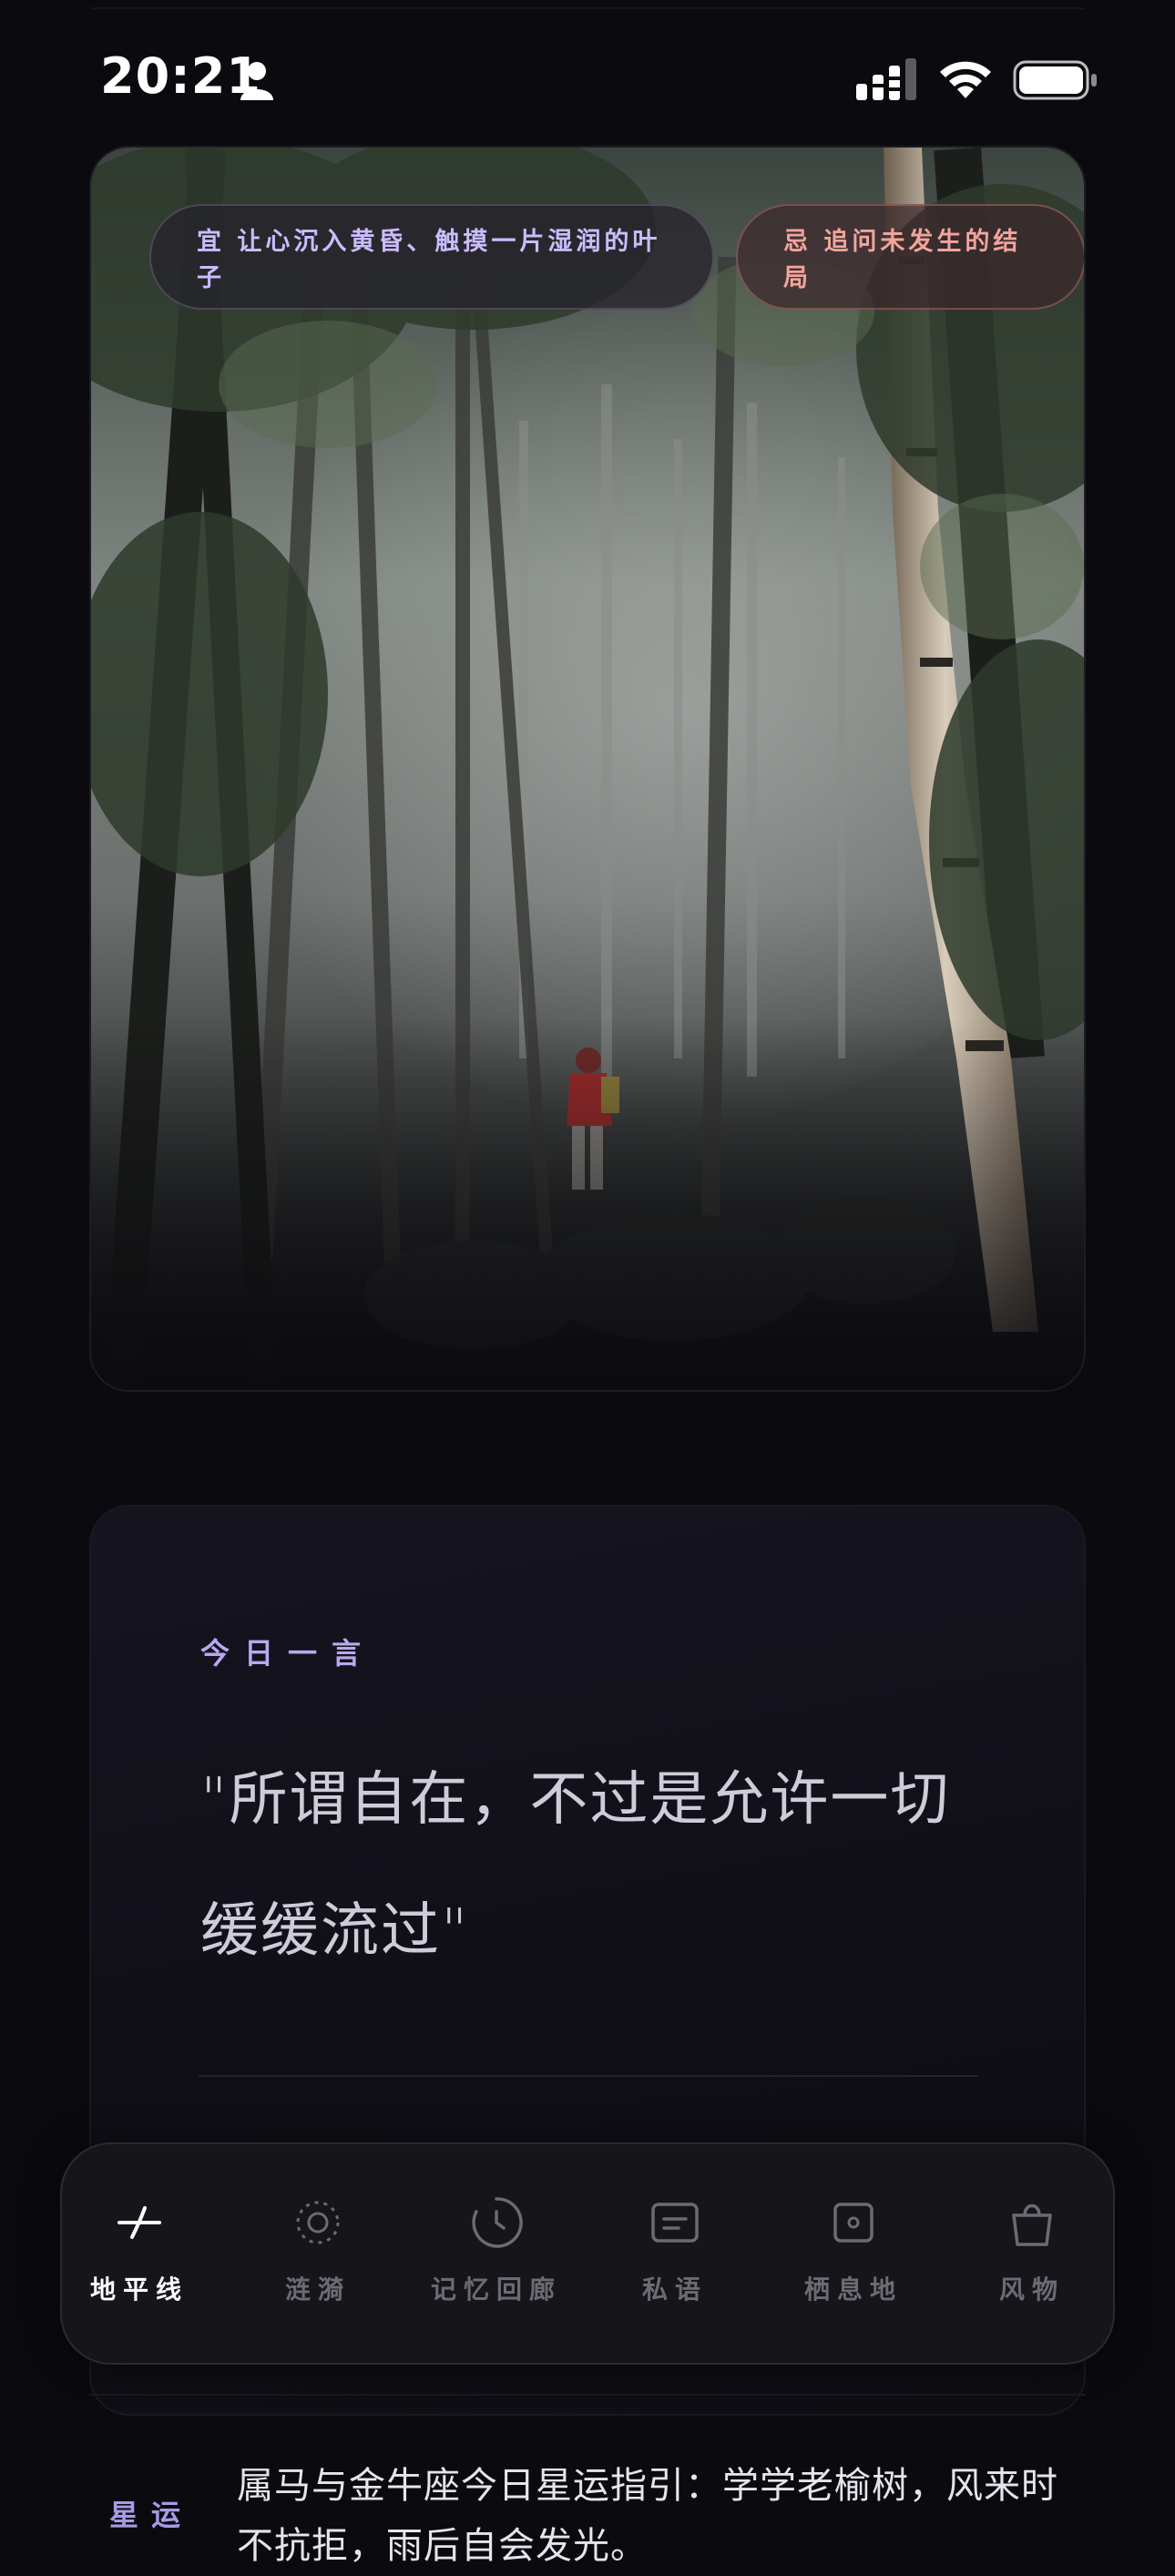 The image size is (1175, 2576). I want to click on horoscope-label: 星运, so click(151, 2515).